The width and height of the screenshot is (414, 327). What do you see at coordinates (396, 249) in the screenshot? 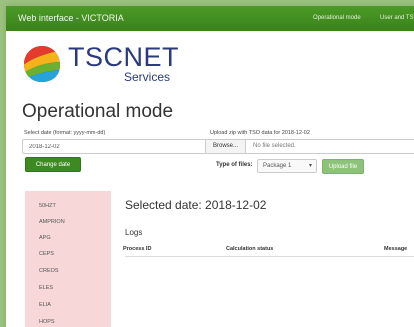
I see `column-header-message: Message` at bounding box center [396, 249].